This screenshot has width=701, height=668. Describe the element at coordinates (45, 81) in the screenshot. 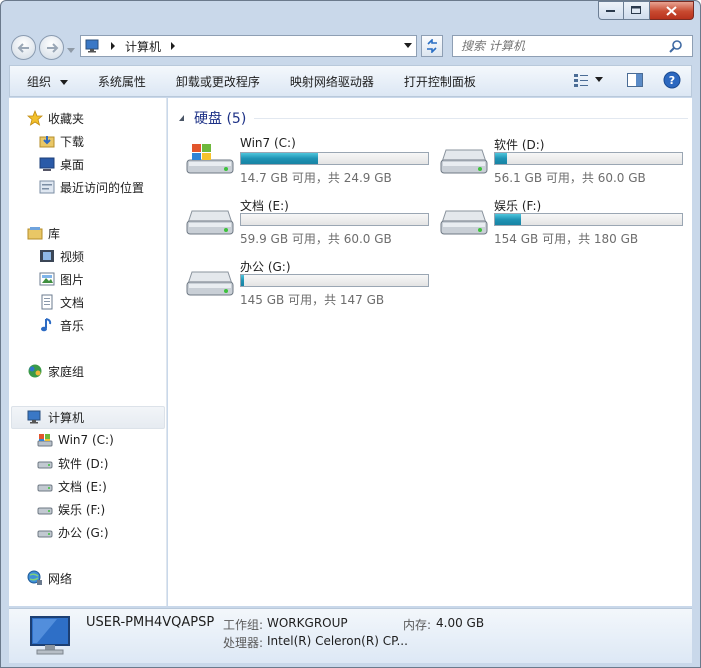

I see `organize-menu: 组织` at that location.